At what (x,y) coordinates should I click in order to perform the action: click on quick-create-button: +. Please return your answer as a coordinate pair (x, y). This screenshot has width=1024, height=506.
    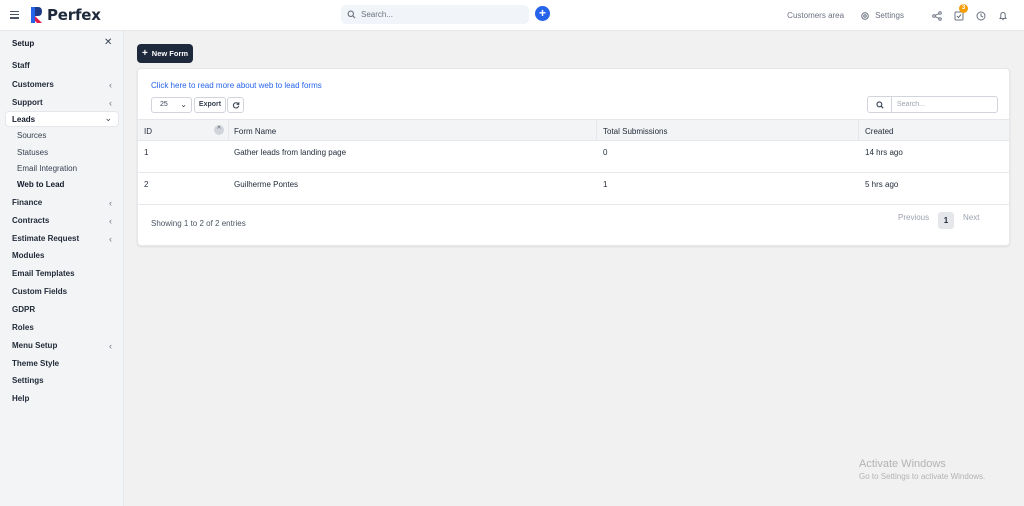
    Looking at the image, I should click on (542, 13).